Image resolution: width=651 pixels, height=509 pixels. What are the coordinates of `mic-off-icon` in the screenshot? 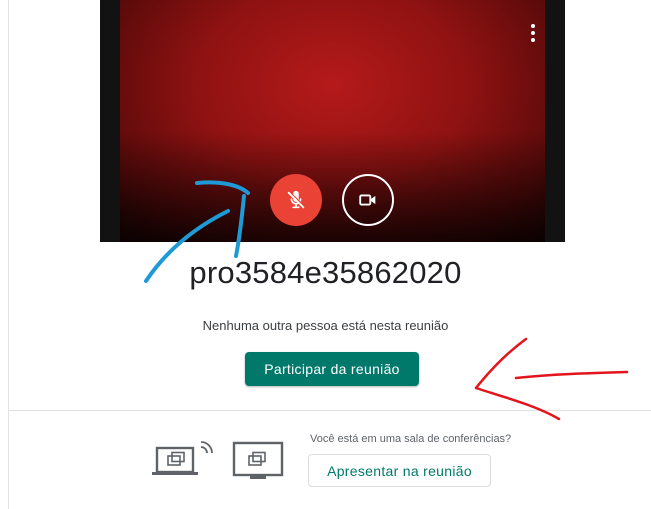 It's located at (296, 199).